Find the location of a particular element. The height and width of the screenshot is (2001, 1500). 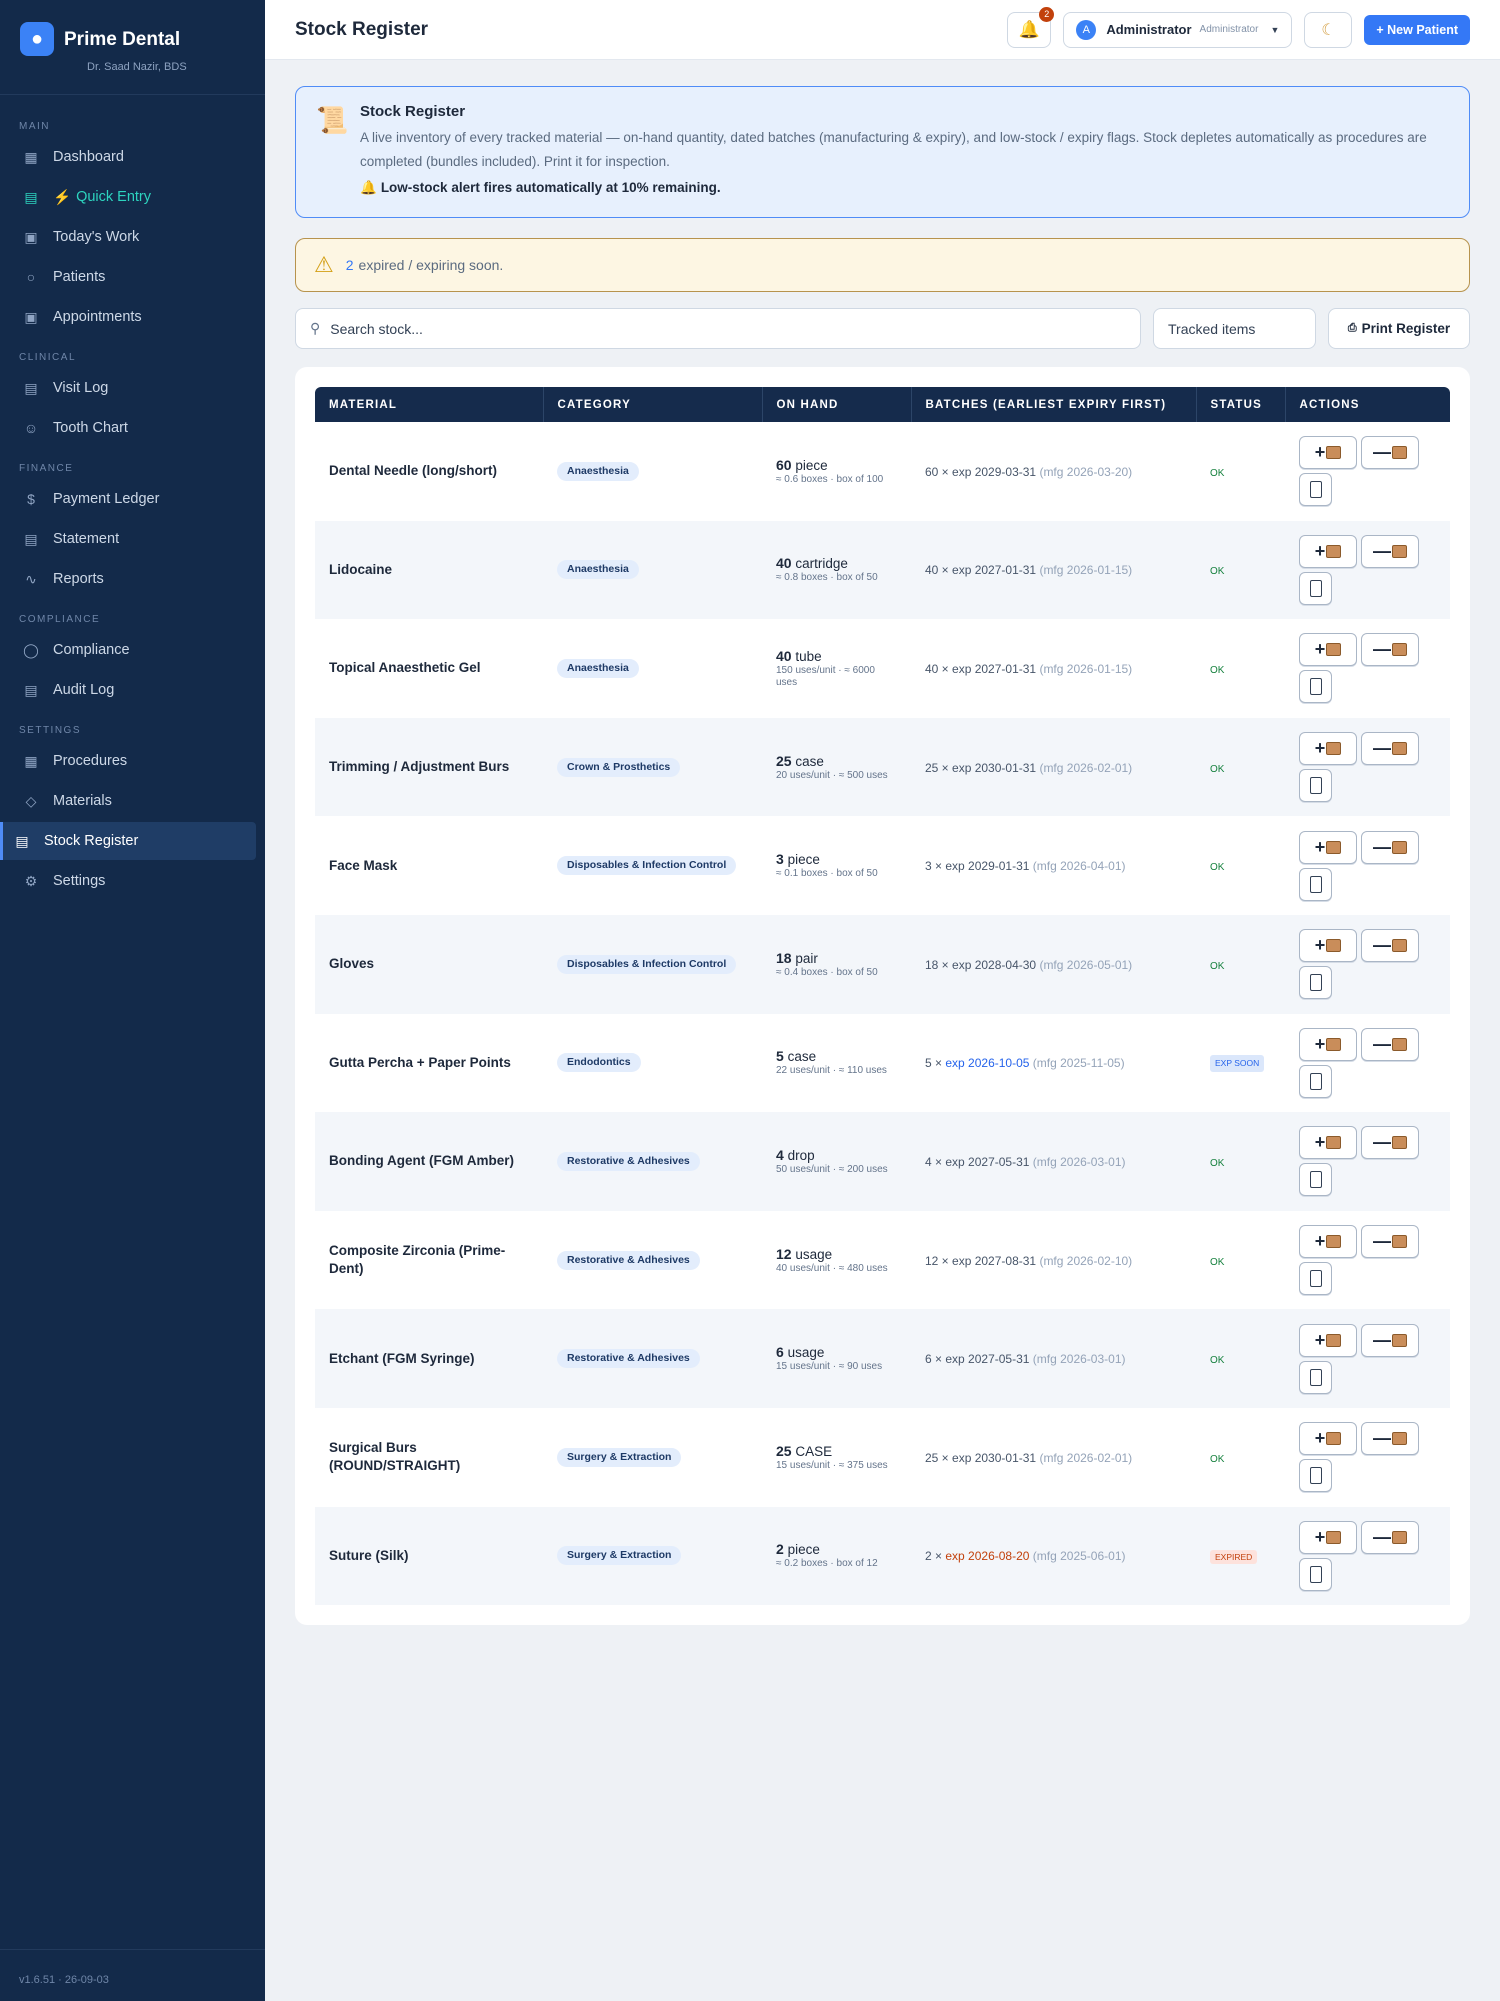

sidebar-item-compliance: ◯ Compliance is located at coordinates (132, 650).